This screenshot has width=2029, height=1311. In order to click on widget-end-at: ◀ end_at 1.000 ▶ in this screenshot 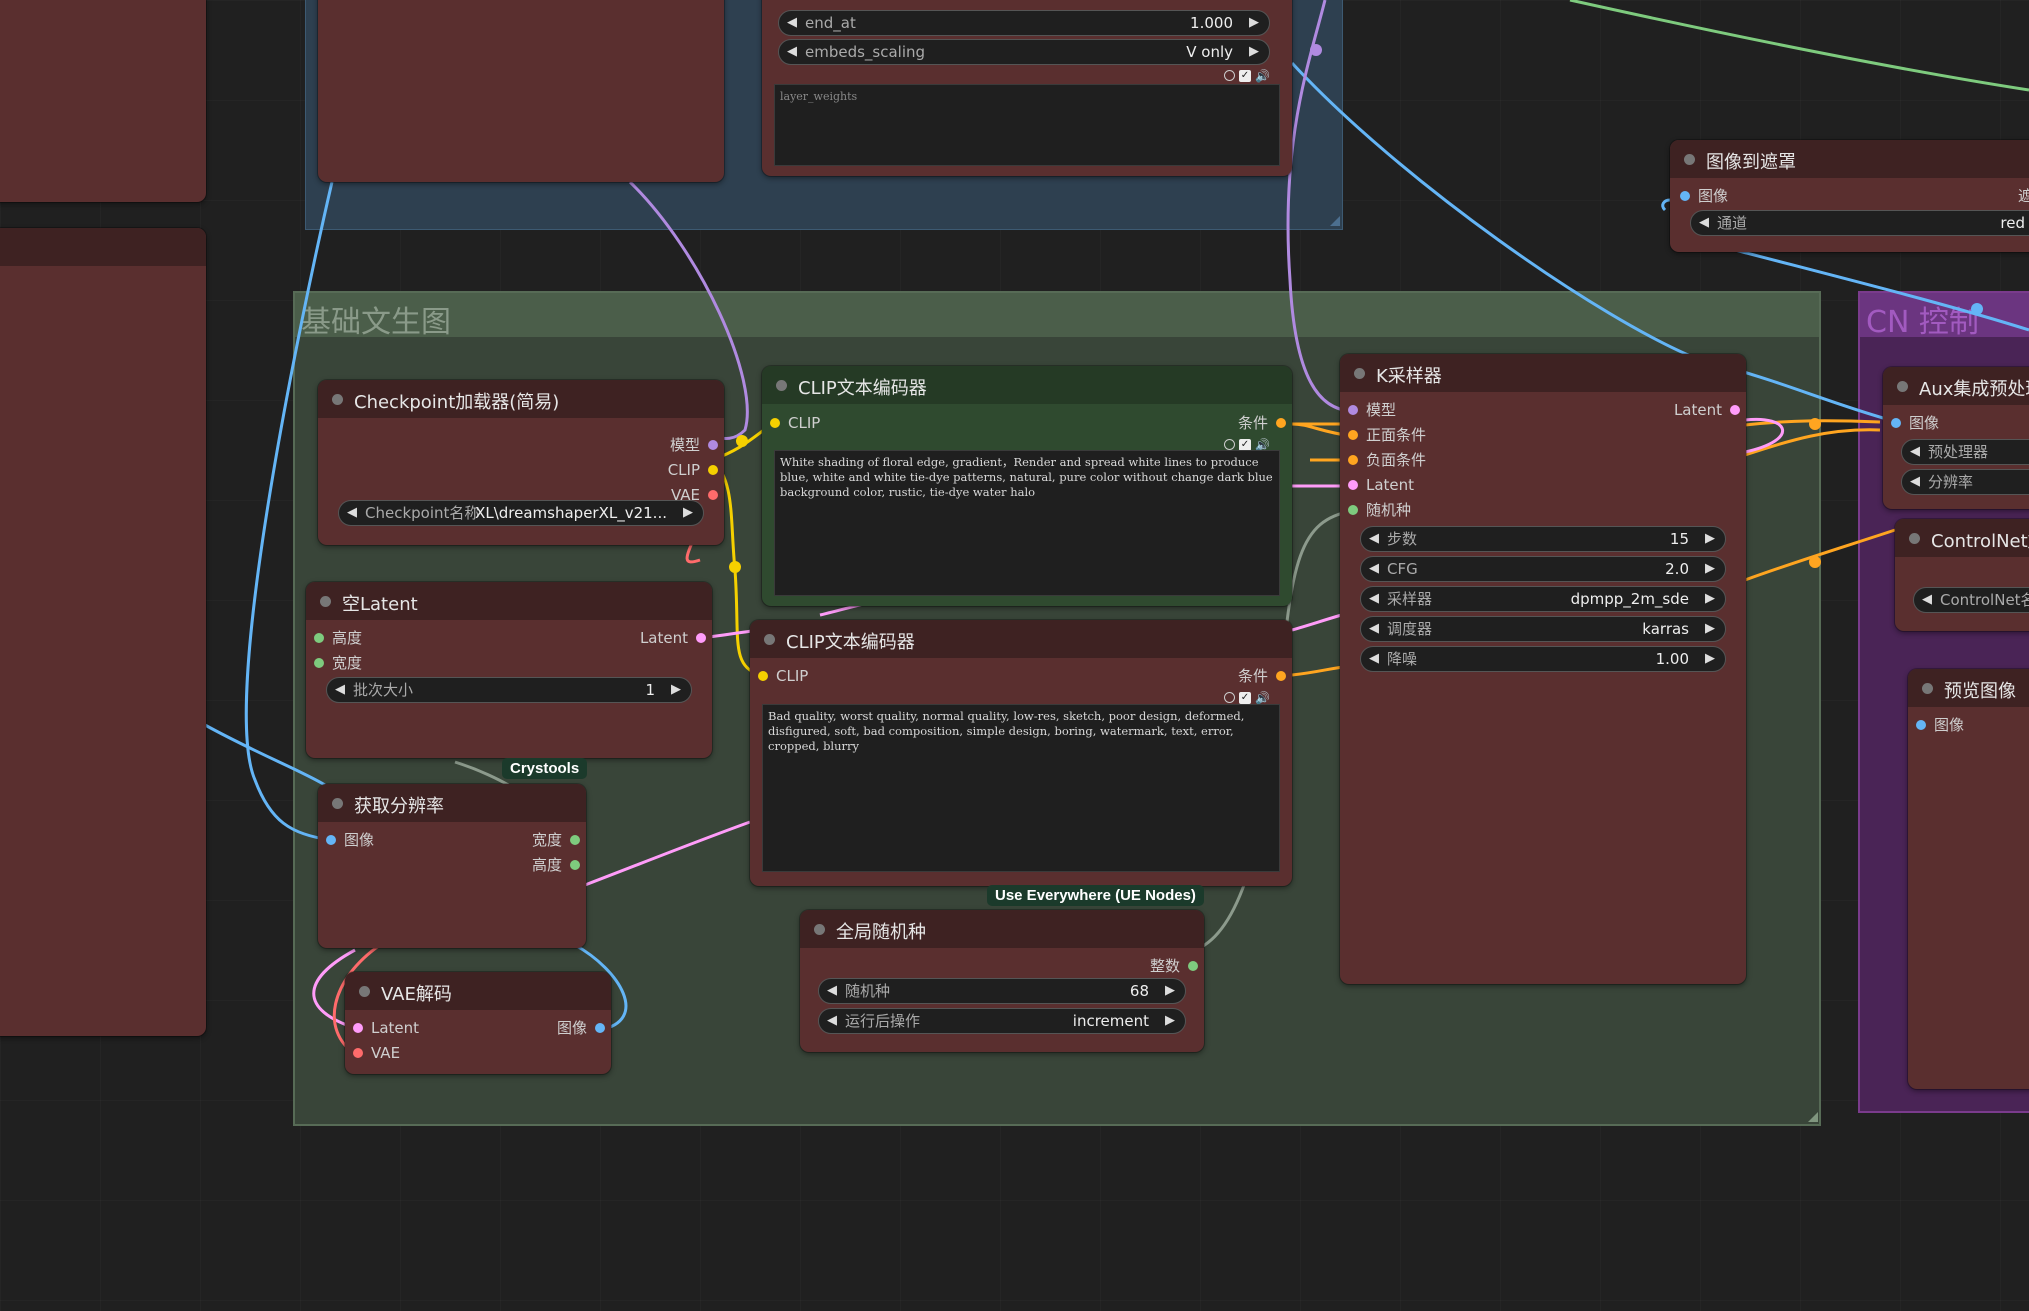, I will do `click(1024, 23)`.